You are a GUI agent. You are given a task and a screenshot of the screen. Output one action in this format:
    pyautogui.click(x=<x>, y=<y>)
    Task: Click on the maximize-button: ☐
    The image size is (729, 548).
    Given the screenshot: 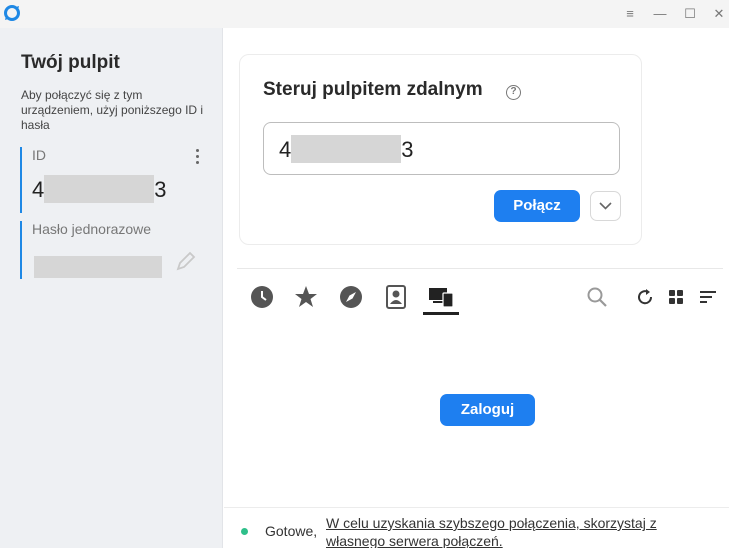 What is the action you would take?
    pyautogui.click(x=690, y=14)
    